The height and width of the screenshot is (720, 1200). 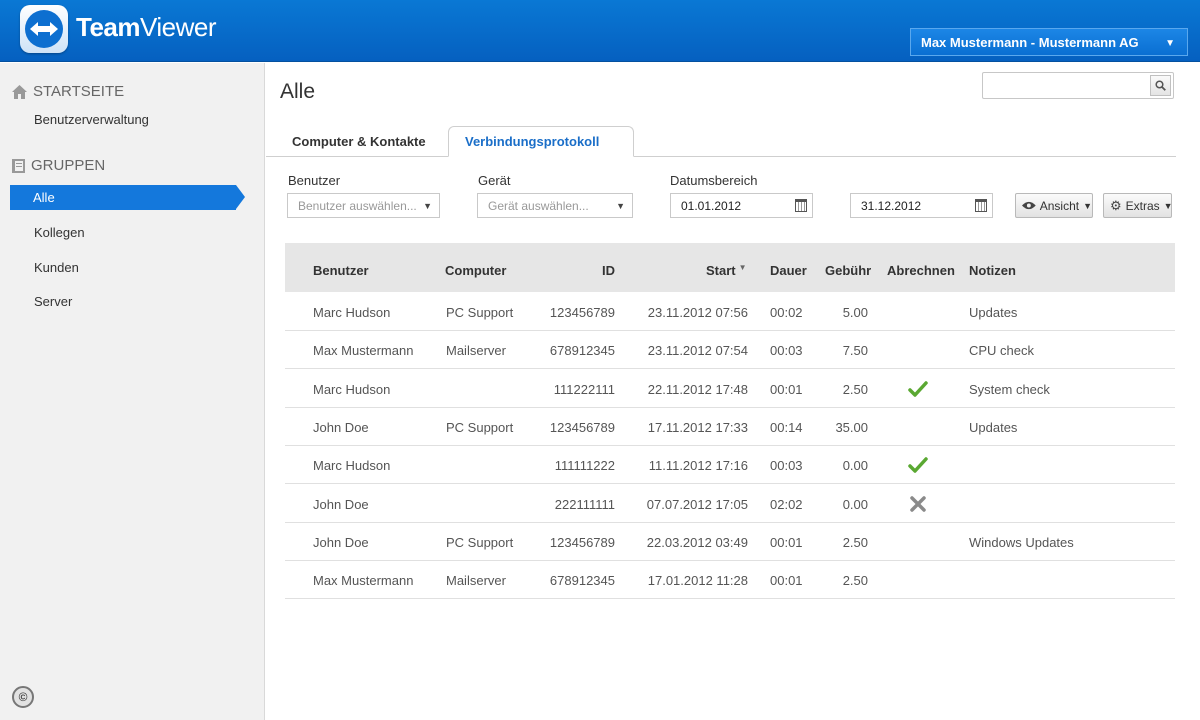 What do you see at coordinates (891, 205) in the screenshot?
I see `date-to-value: 31.12.2012` at bounding box center [891, 205].